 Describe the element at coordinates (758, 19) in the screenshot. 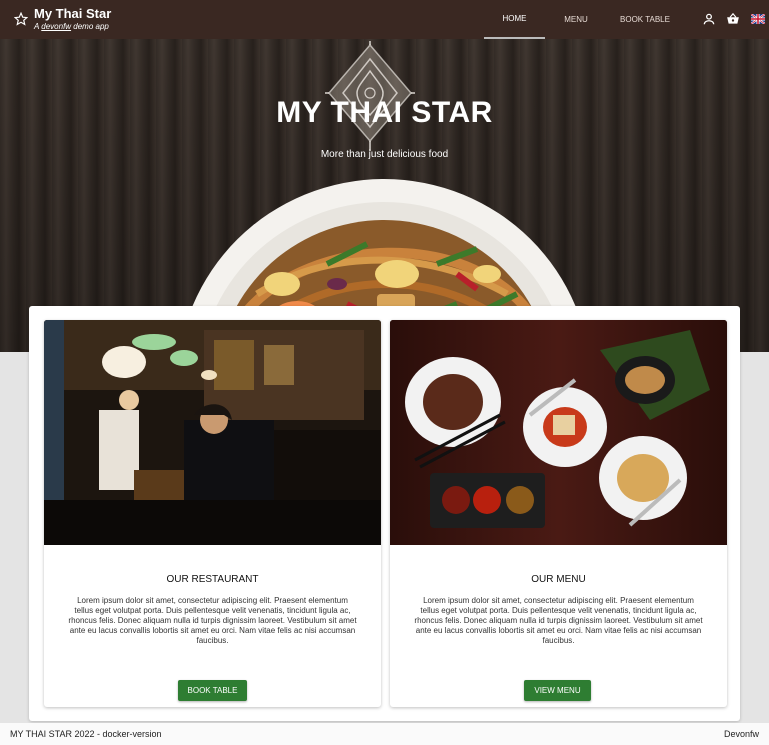

I see `uk-flag-icon` at that location.